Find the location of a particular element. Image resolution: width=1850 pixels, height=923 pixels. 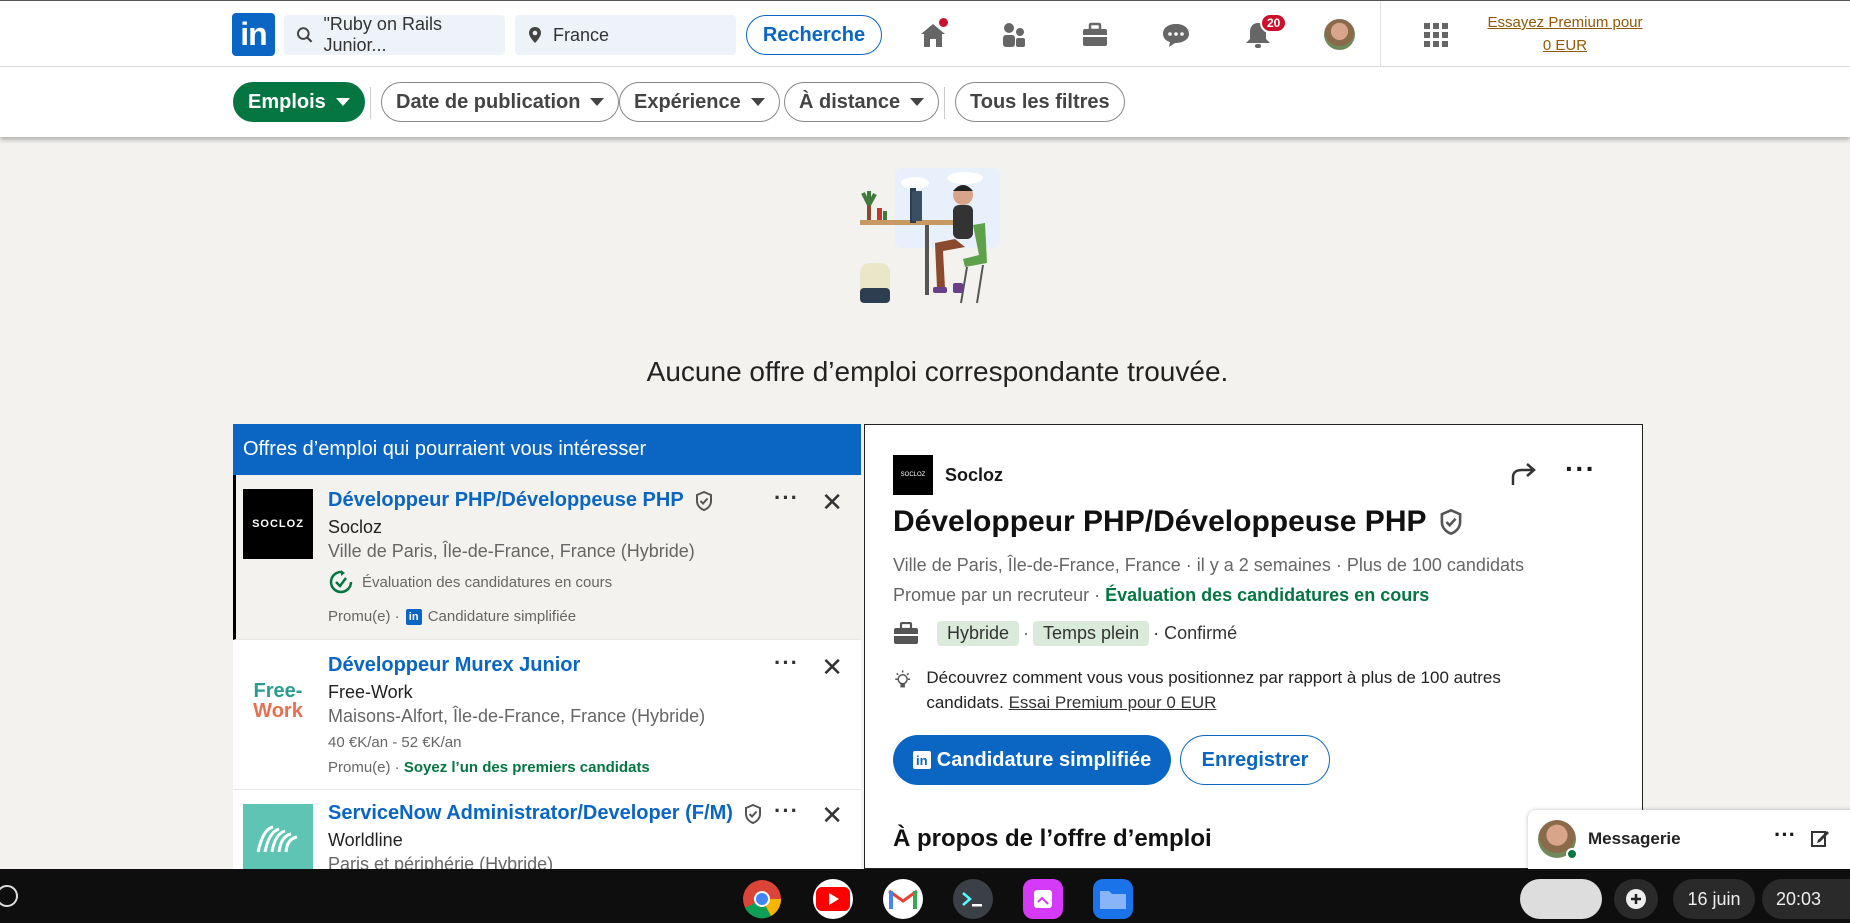

chrome-app is located at coordinates (762, 899).